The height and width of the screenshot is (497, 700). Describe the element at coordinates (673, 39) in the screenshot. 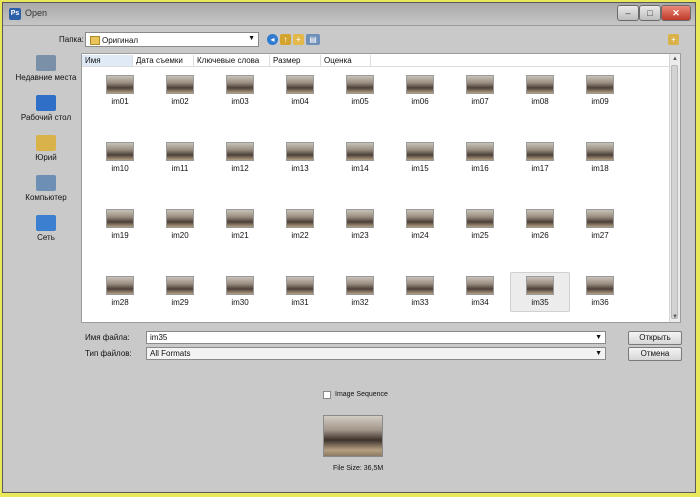

I see `new-folder-right-icon: +` at that location.